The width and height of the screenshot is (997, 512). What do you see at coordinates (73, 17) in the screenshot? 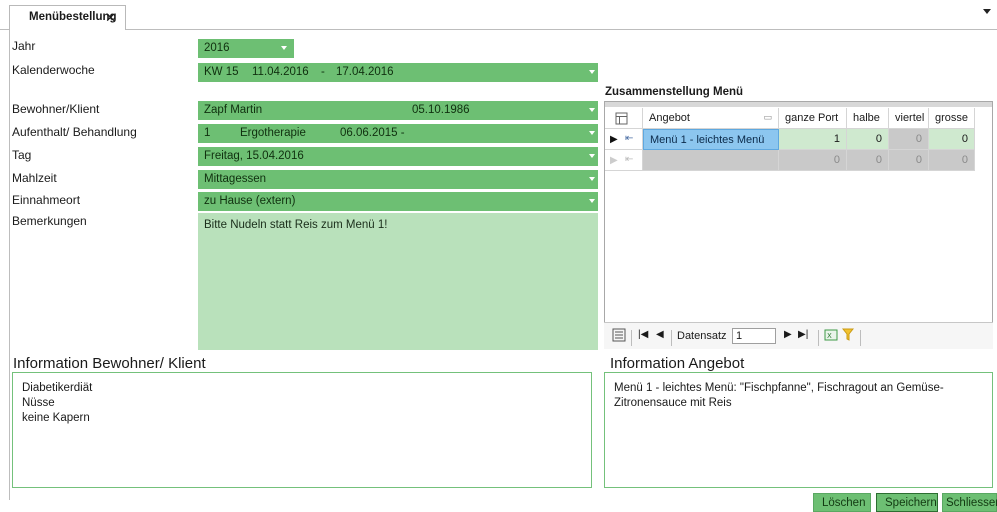
I see `tab-title: Menübestellung` at bounding box center [73, 17].